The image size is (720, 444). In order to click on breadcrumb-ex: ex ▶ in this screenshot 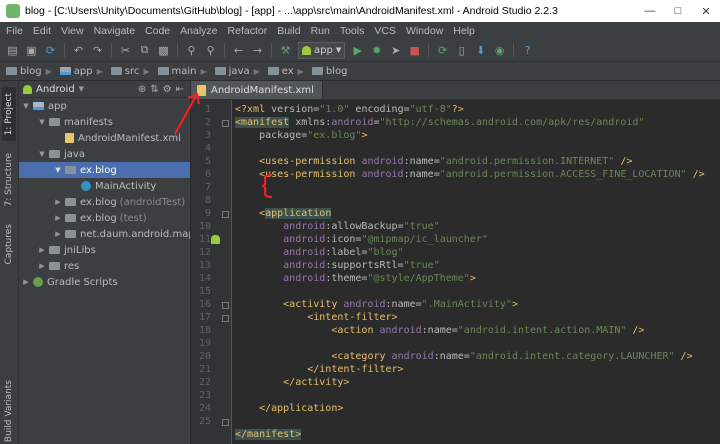, I will do `click(286, 71)`.